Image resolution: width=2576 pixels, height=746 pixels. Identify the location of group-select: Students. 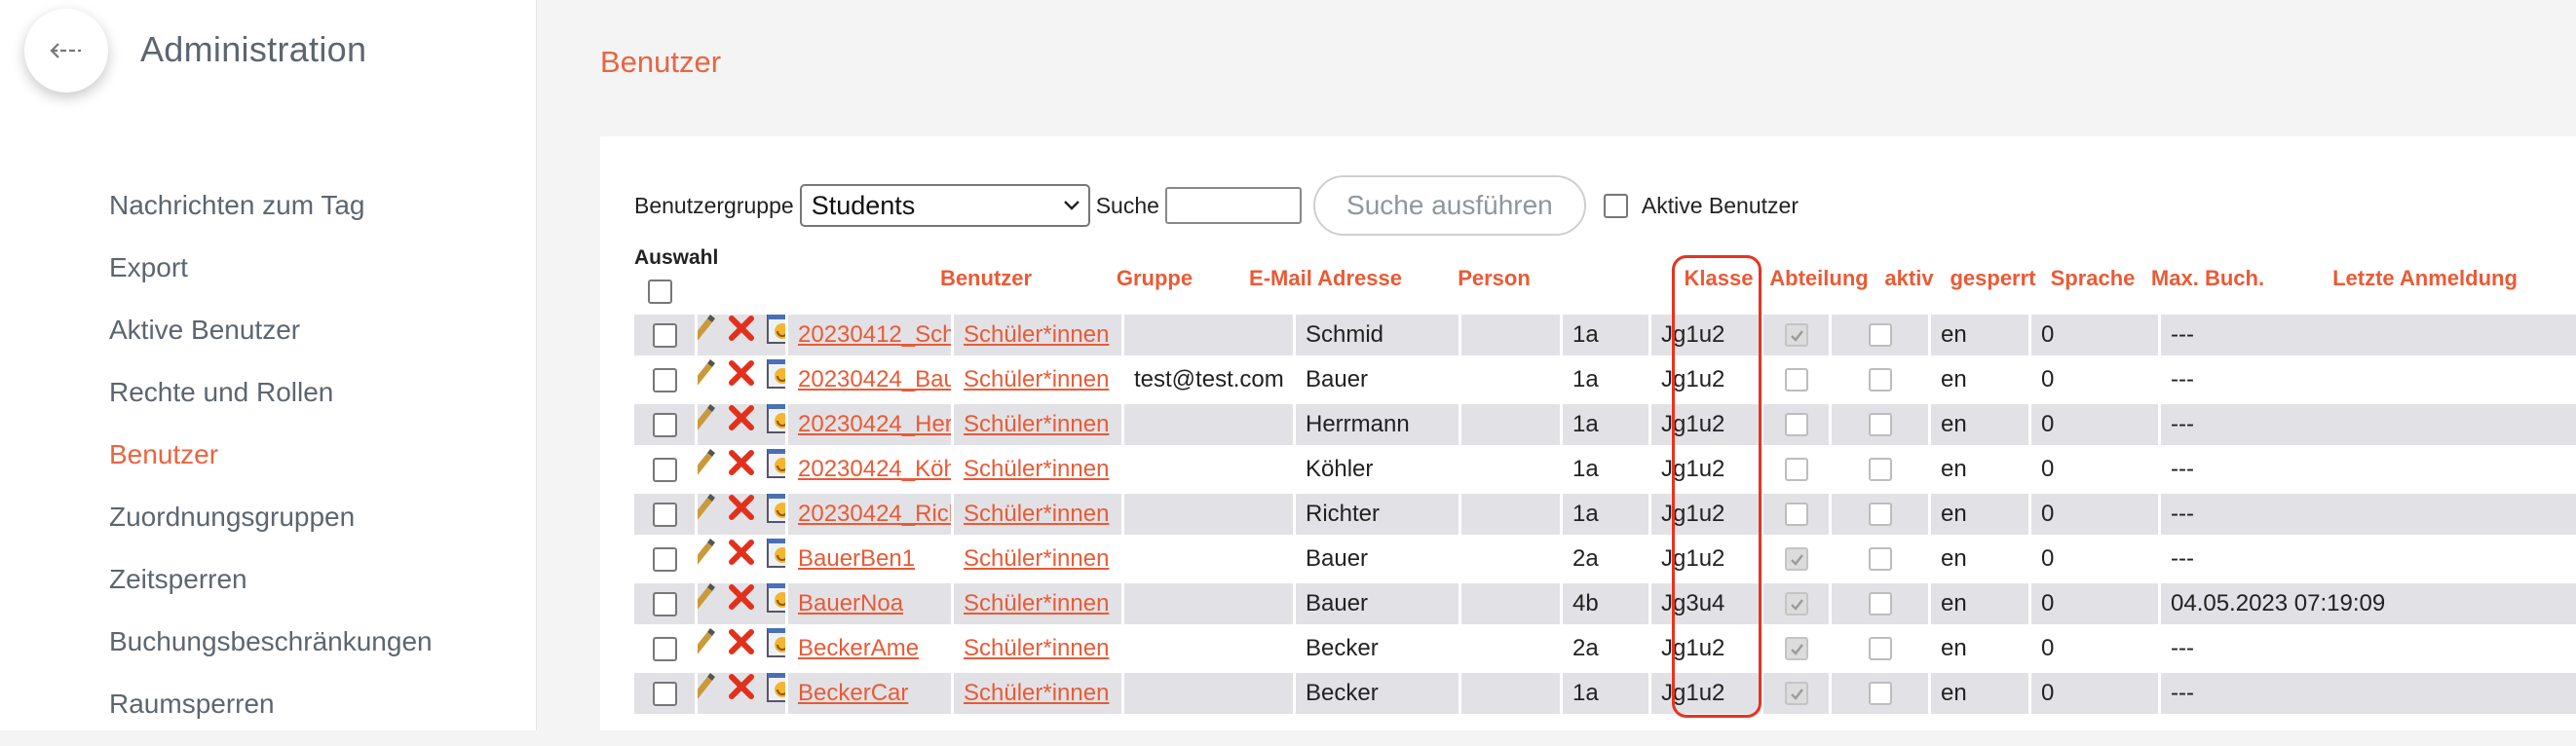
(944, 205).